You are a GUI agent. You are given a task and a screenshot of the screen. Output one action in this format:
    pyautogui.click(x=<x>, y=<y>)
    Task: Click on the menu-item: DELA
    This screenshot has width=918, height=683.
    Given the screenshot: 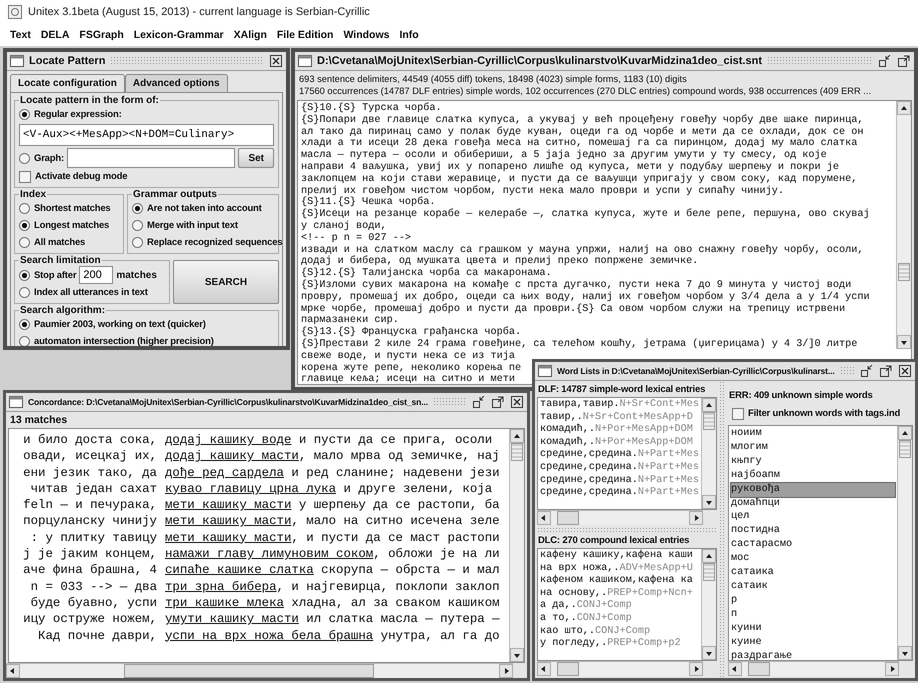 What is the action you would take?
    pyautogui.click(x=55, y=35)
    